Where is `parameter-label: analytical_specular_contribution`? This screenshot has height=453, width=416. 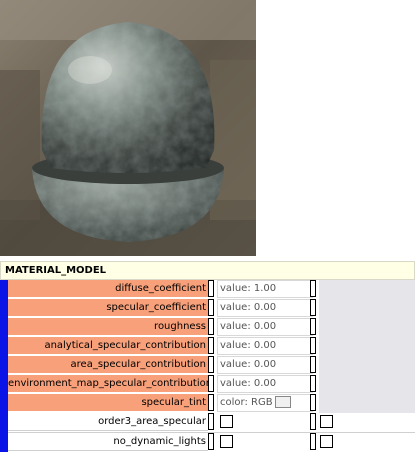
parameter-label: analytical_specular_contribution is located at coordinates (108, 346).